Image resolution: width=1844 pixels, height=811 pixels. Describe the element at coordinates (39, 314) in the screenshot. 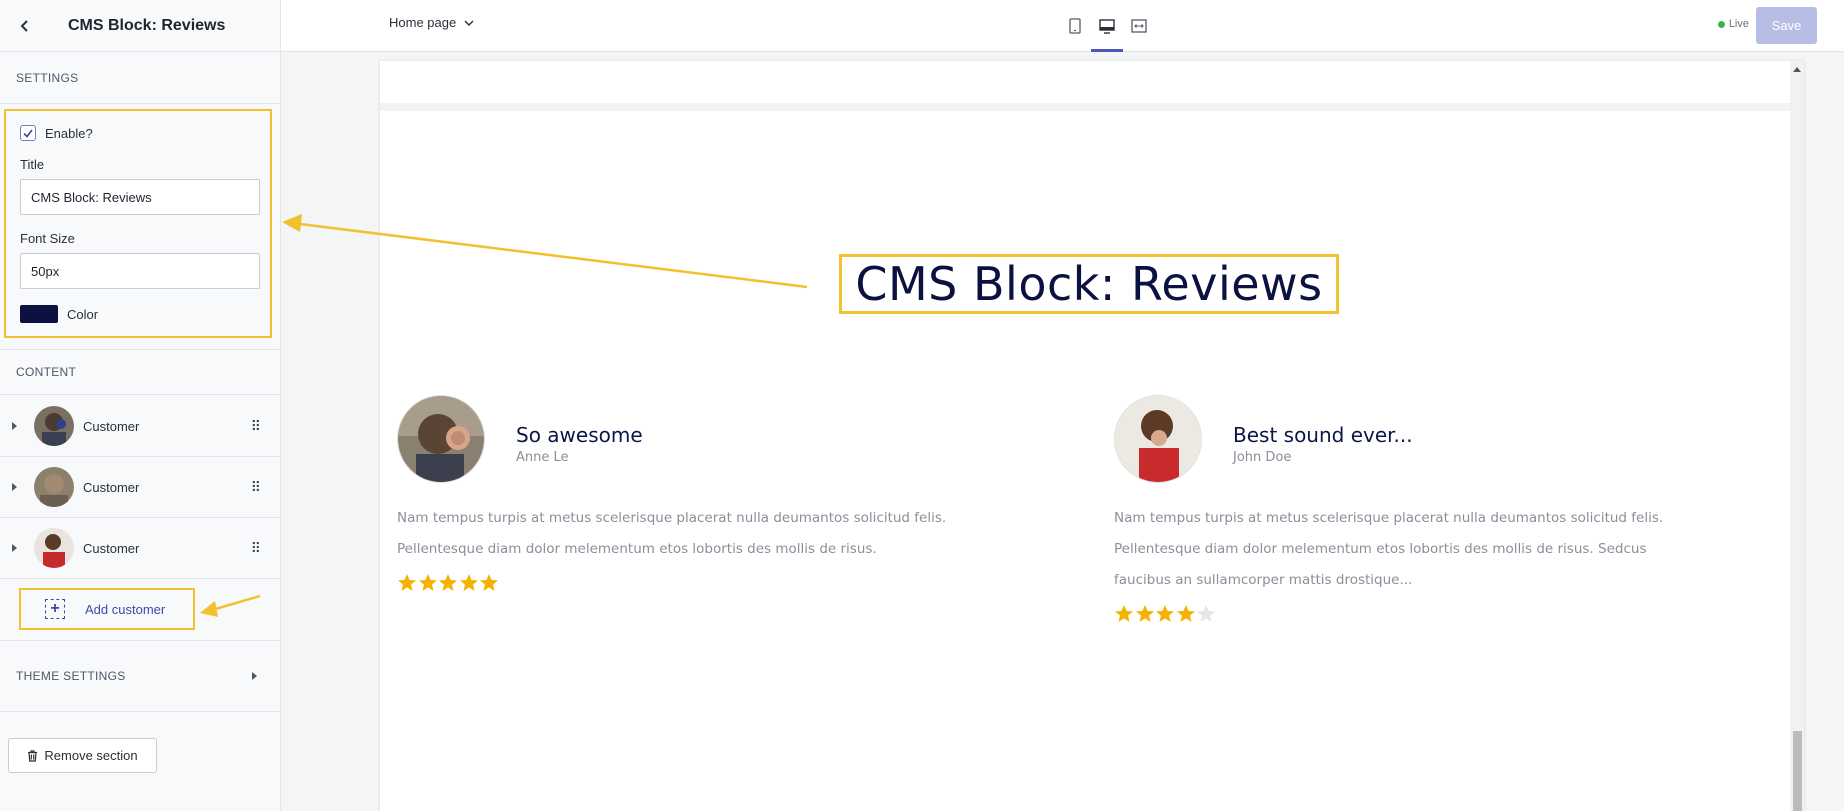

I see `color-swatch` at that location.